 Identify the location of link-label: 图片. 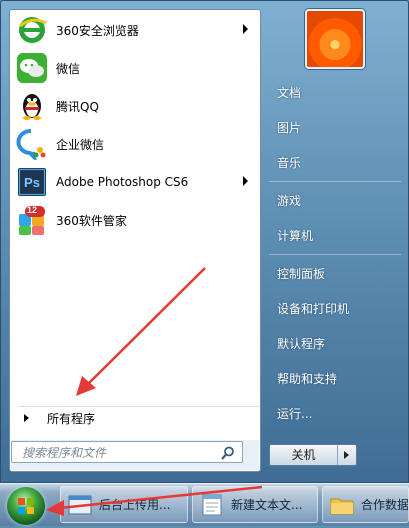
(289, 127).